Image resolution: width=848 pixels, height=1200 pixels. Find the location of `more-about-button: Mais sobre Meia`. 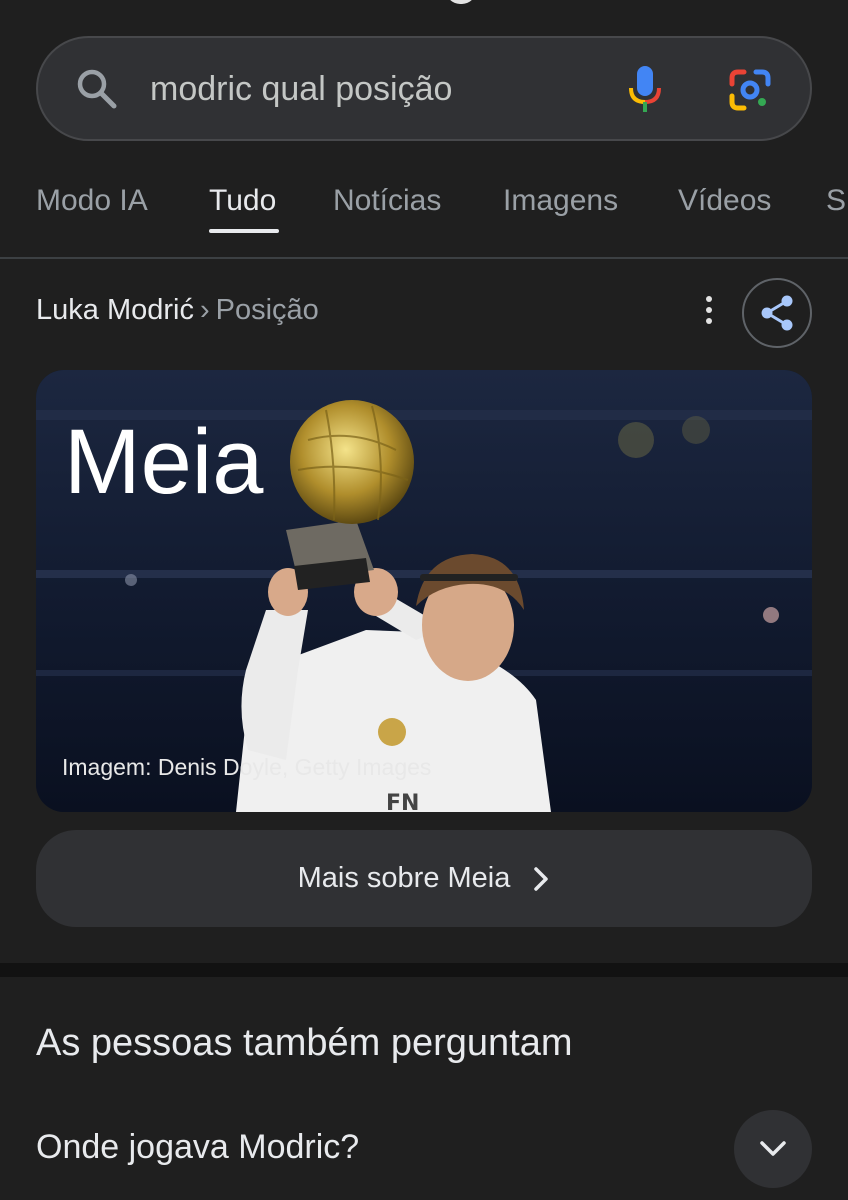

more-about-button: Mais sobre Meia is located at coordinates (424, 878).